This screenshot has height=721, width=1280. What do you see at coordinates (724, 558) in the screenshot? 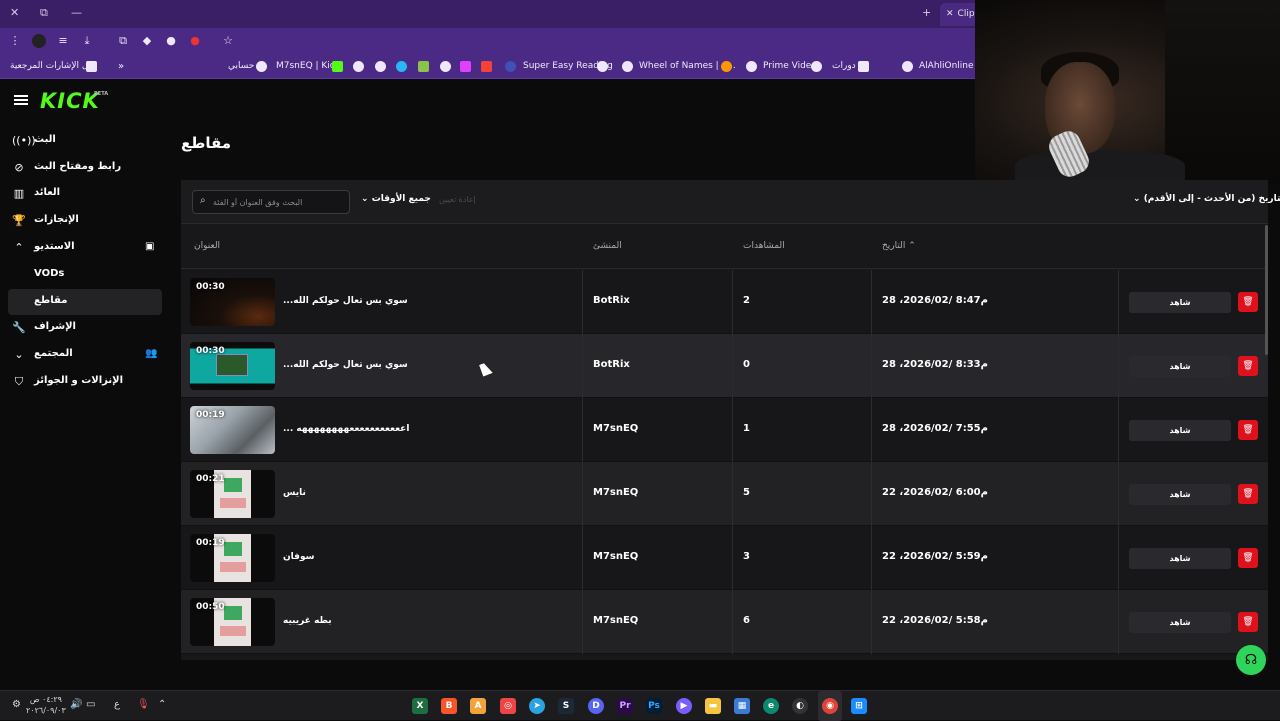
I see `table-row: 00:19 سوفان M7snEQ 3 22 ،2026/02/ 5:59م شاهد 🗑` at bounding box center [724, 558].